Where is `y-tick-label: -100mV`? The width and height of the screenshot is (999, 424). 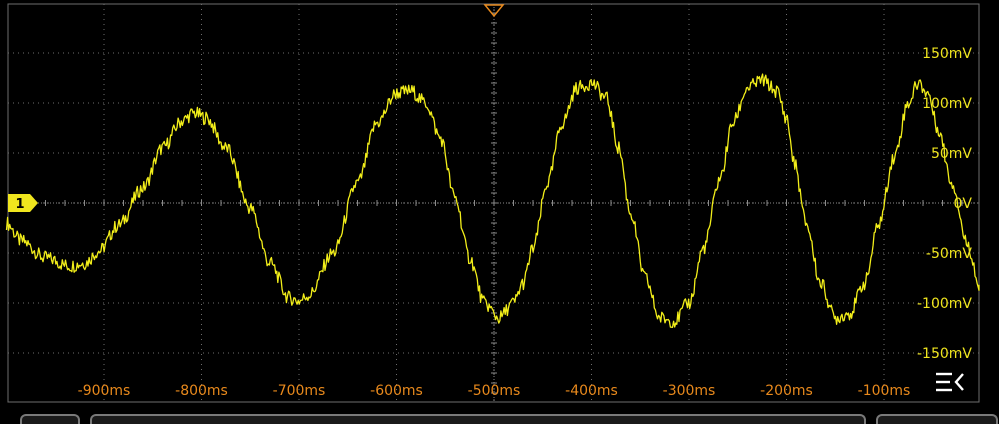
y-tick-label: -100mV is located at coordinates (944, 304).